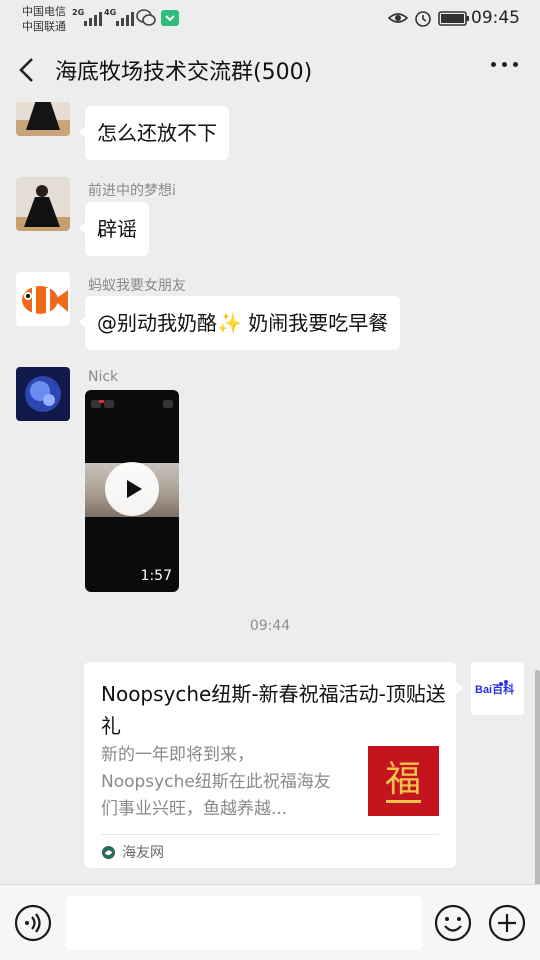 Image resolution: width=540 pixels, height=960 pixels. What do you see at coordinates (494, 689) in the screenshot?
I see `baidu-logo-text: Bai百科` at bounding box center [494, 689].